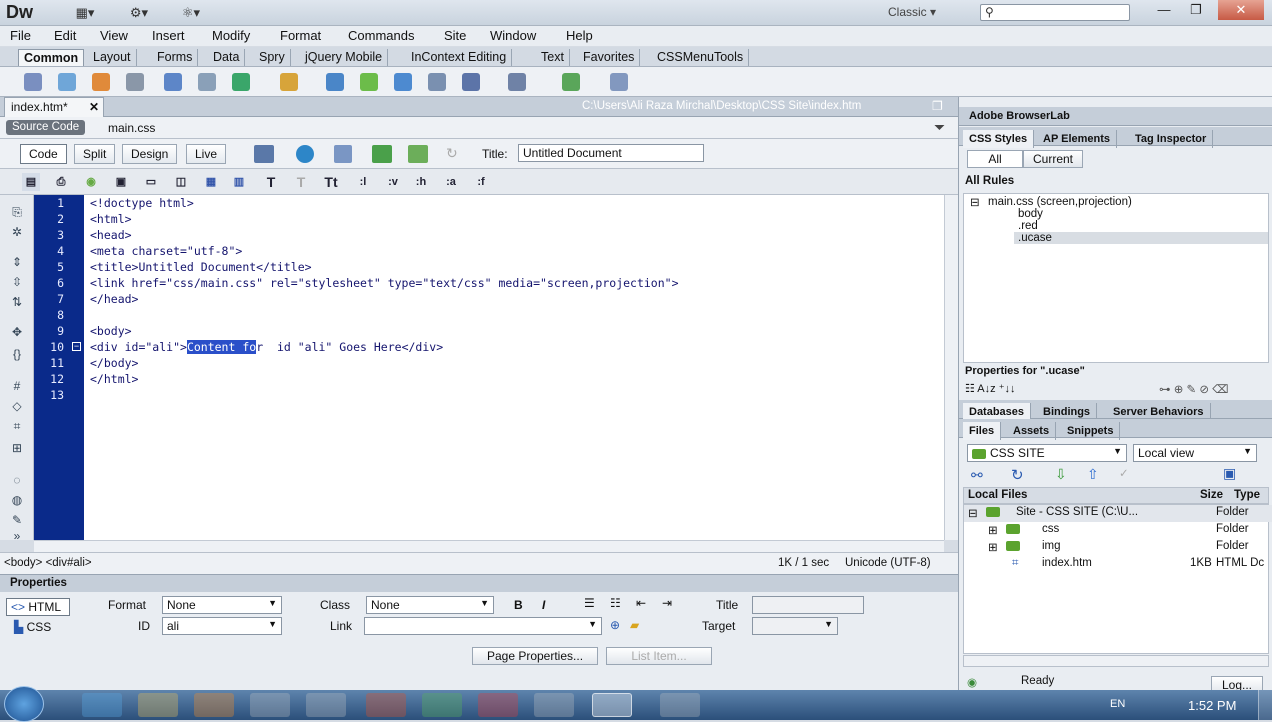  What do you see at coordinates (175, 57) in the screenshot?
I see `tab-forms: Forms` at bounding box center [175, 57].